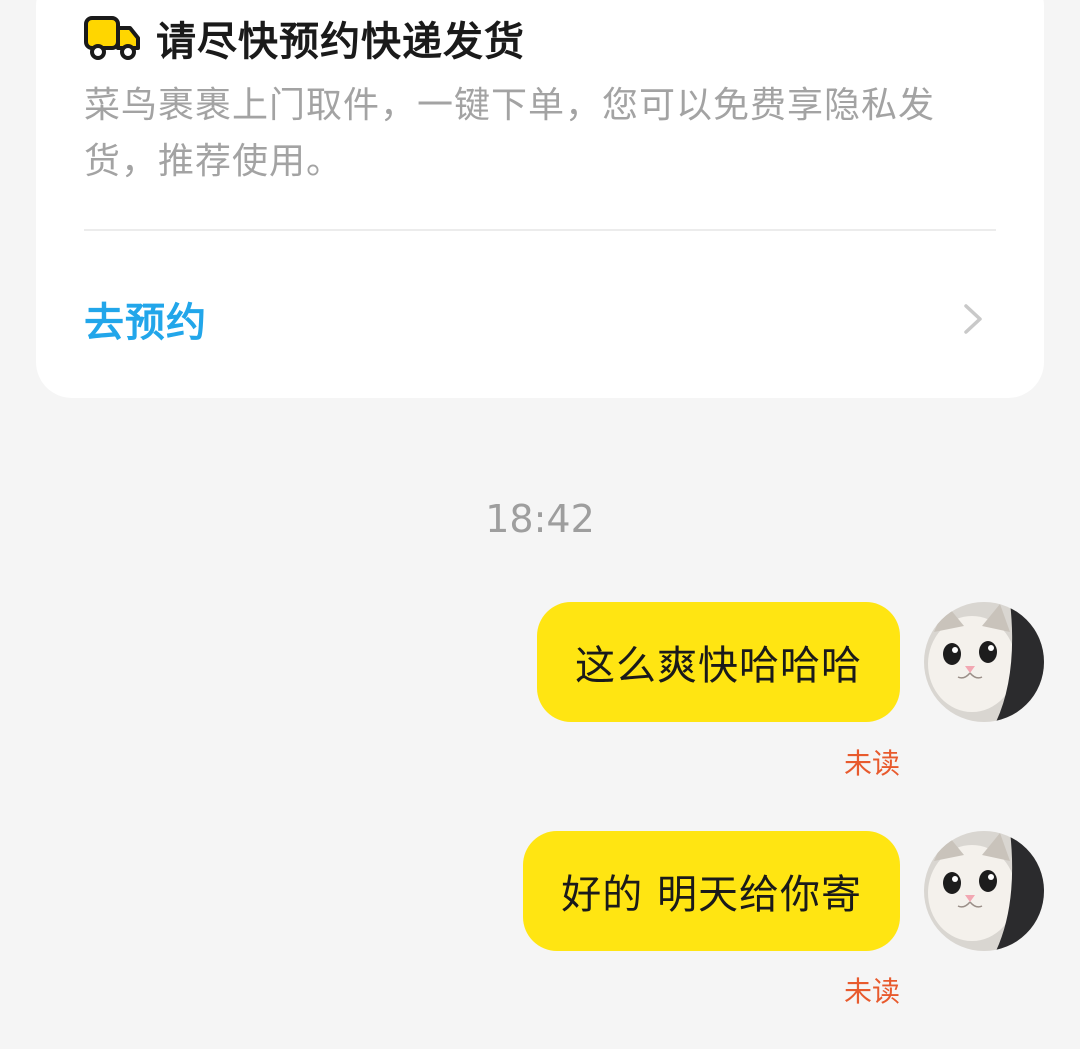  Describe the element at coordinates (340, 42) in the screenshot. I see `card-title: 请尽快预约快递发货` at that location.